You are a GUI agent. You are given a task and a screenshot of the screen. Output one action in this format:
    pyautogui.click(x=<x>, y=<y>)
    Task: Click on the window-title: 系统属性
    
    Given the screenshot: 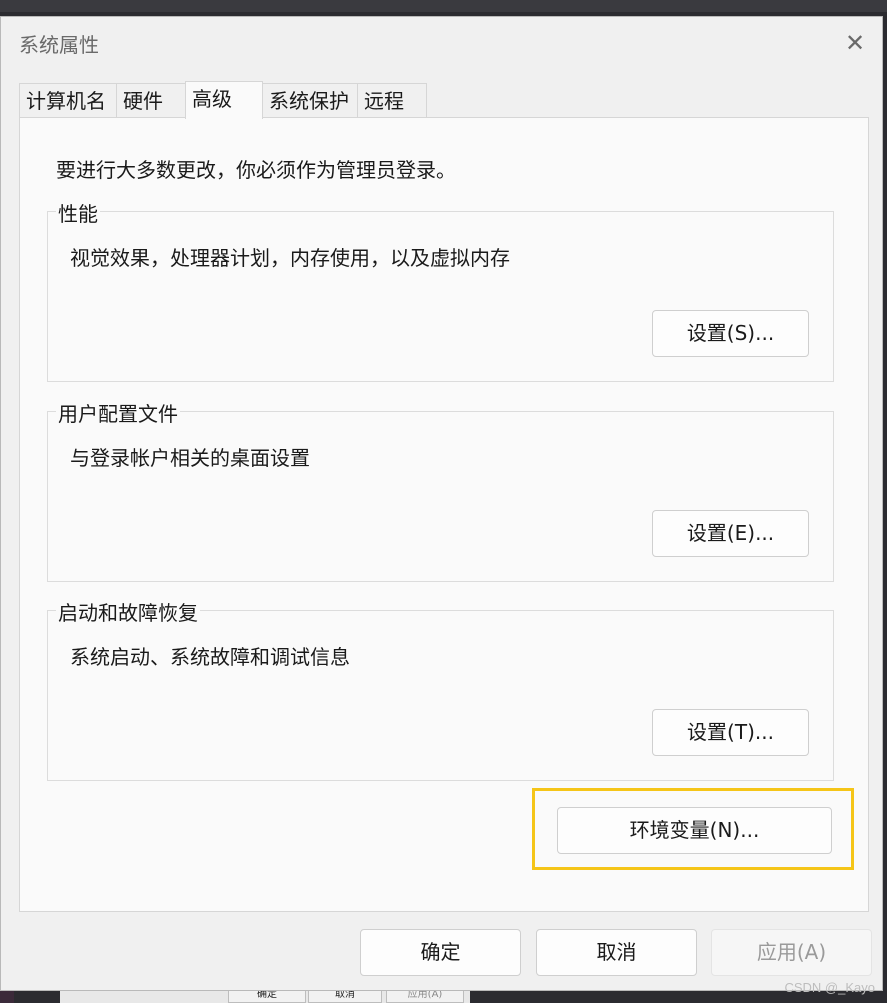 What is the action you would take?
    pyautogui.click(x=59, y=45)
    